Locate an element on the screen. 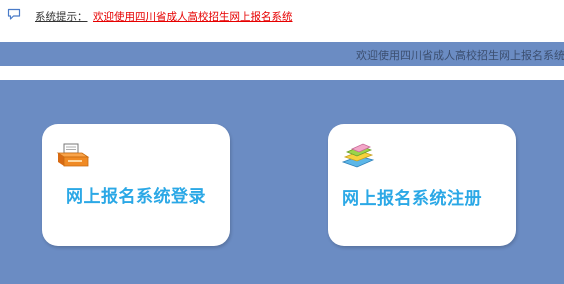 The image size is (564, 284). system-notice-bar: 系统提示： 欢迎使用四川省成人高校招生网上报名系统 is located at coordinates (282, 17).